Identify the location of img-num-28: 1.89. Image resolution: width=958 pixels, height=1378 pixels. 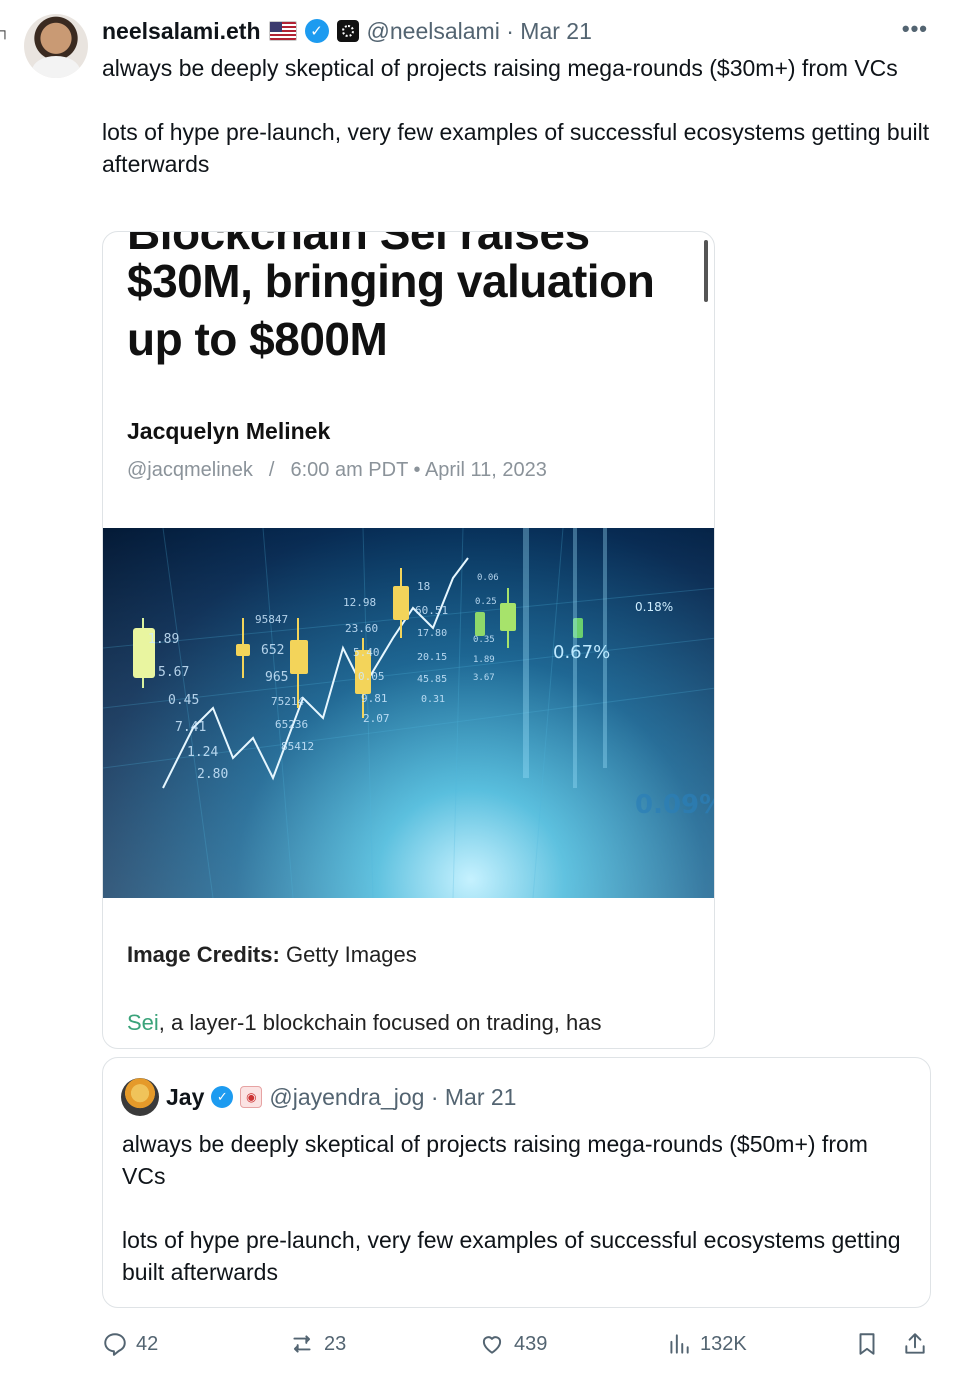
(484, 660).